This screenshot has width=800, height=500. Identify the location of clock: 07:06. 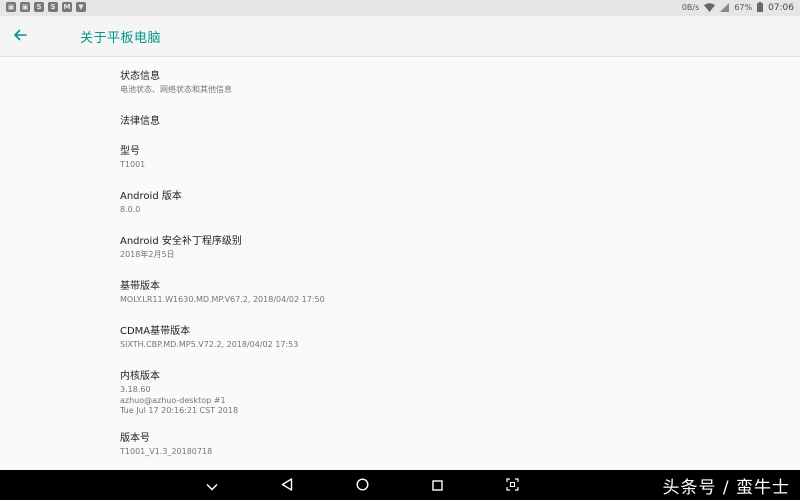
(781, 8).